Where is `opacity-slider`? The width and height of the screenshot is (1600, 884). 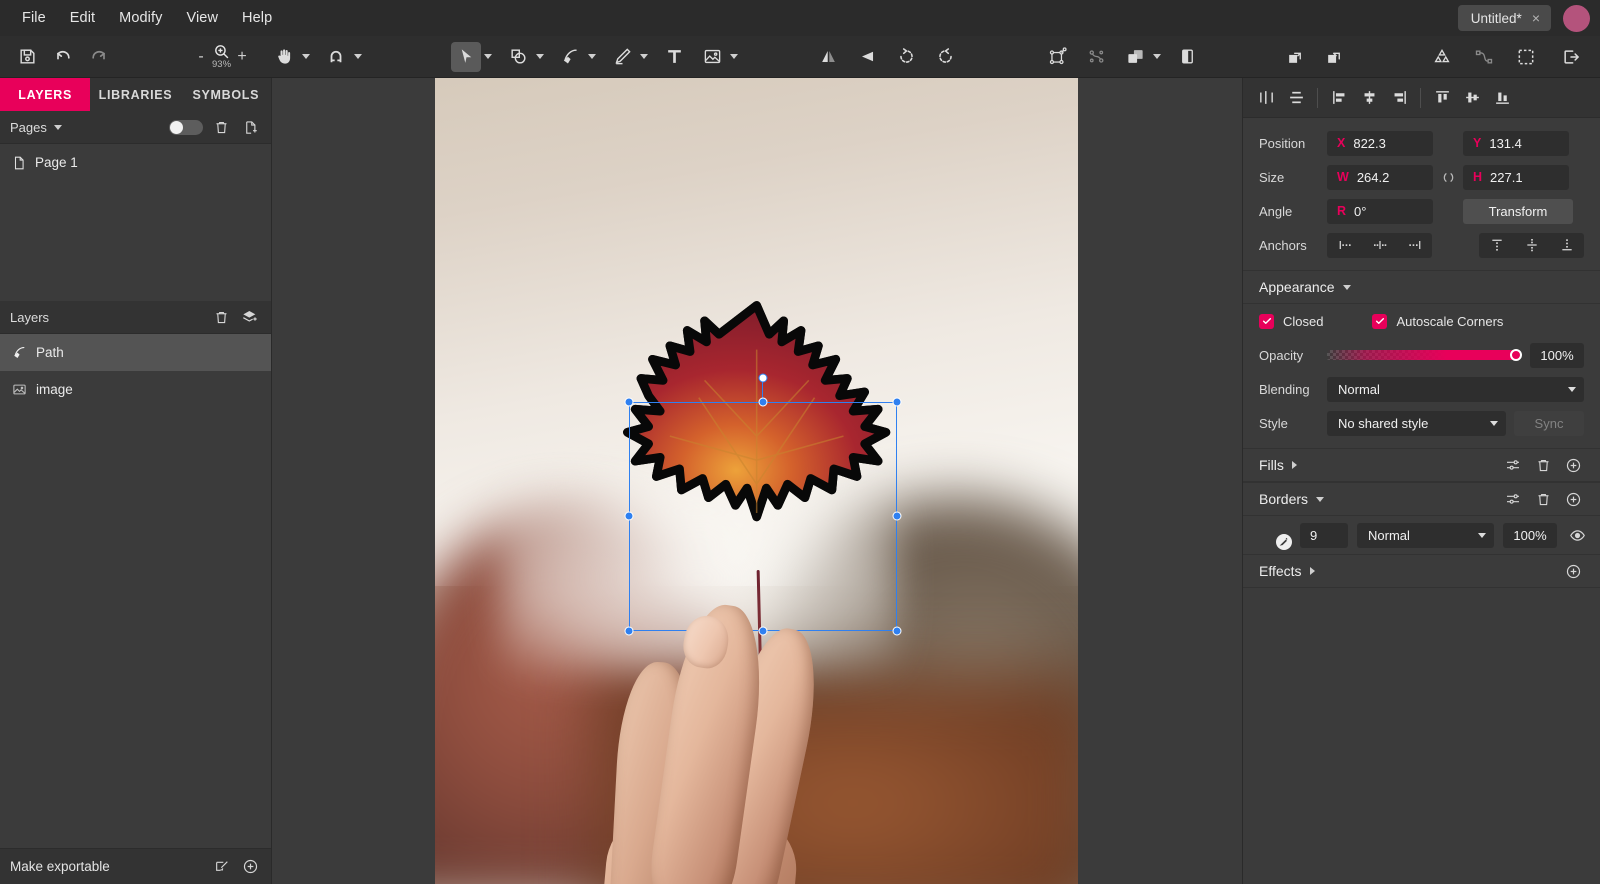 opacity-slider is located at coordinates (1424, 355).